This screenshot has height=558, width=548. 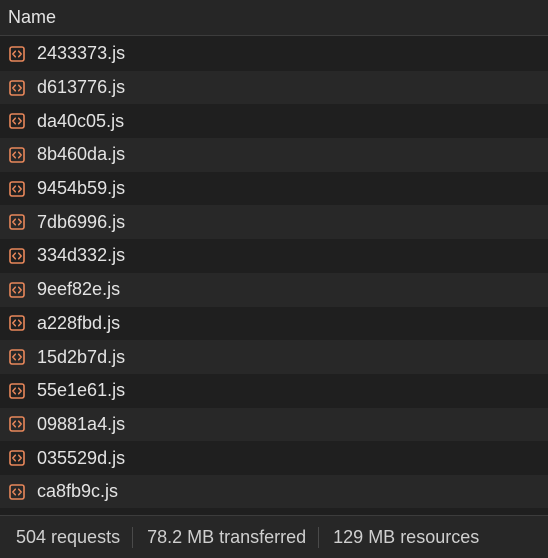 I want to click on request-name: da40c05.js, so click(x=81, y=120).